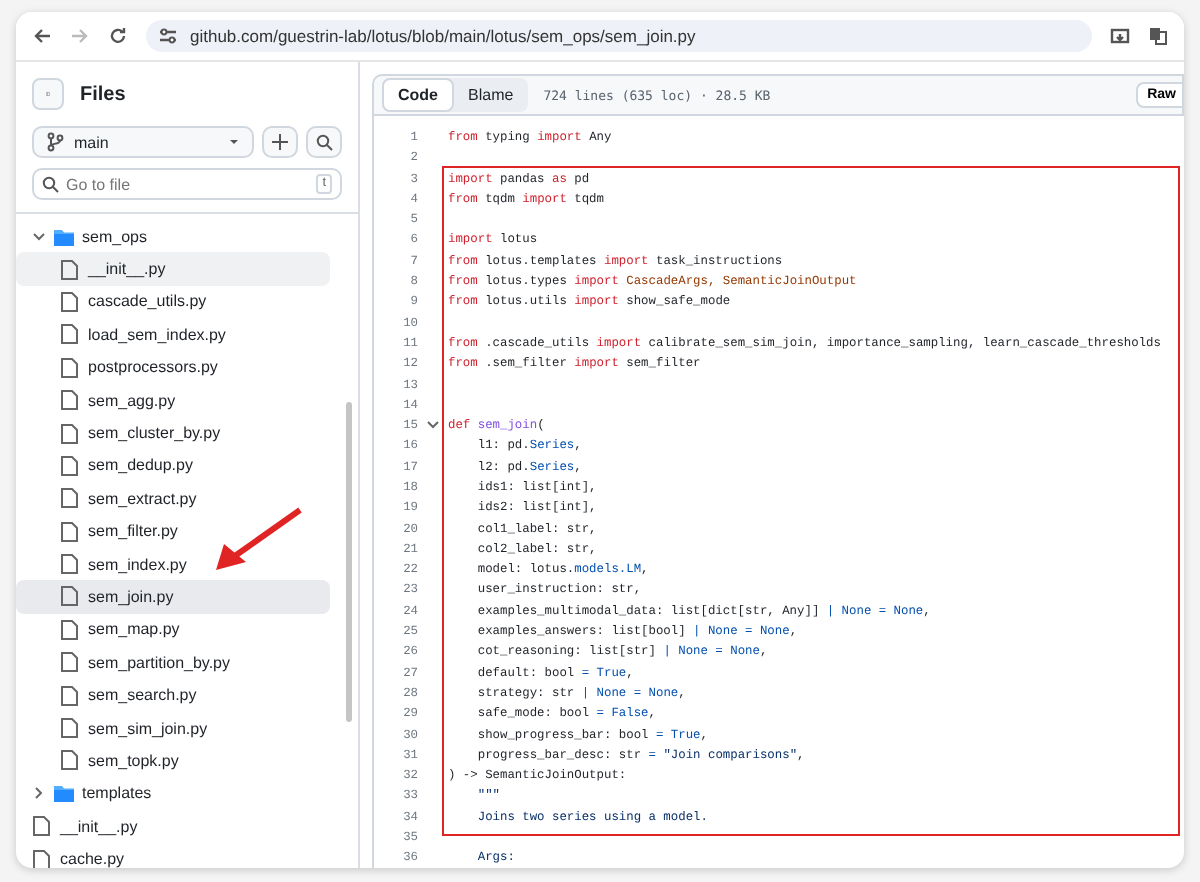 This screenshot has width=1200, height=882. Describe the element at coordinates (157, 334) in the screenshot. I see `file-name: load_sem_index.py` at that location.